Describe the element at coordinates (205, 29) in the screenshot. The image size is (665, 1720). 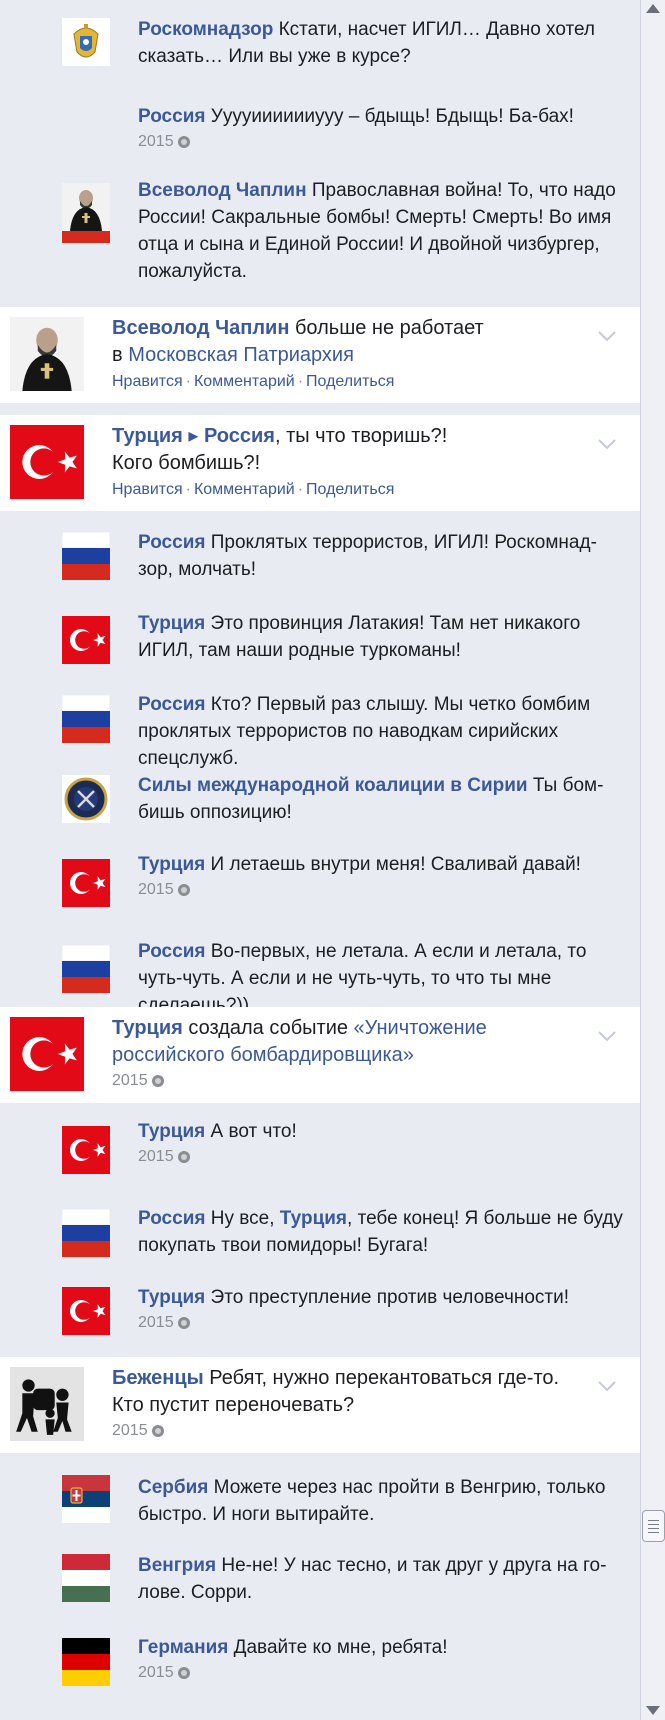
I see `author-name: Роскомнадзор` at that location.